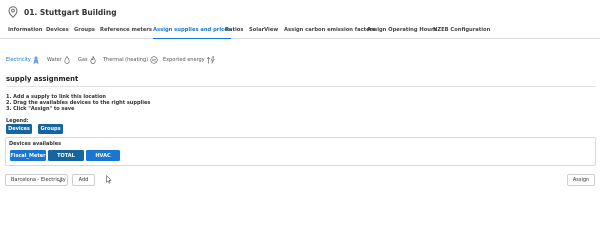 The width and height of the screenshot is (600, 244). I want to click on utility-electricity: Electricity, so click(22, 59).